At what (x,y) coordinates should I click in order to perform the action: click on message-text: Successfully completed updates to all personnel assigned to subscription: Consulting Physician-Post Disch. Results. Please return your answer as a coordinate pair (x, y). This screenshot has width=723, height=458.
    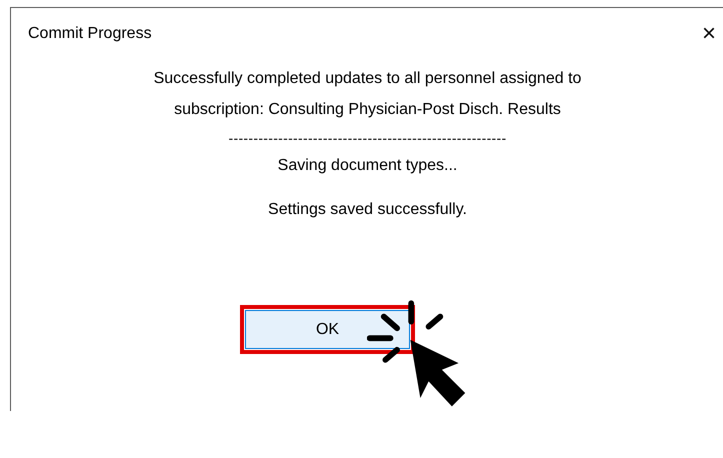
    Looking at the image, I should click on (367, 94).